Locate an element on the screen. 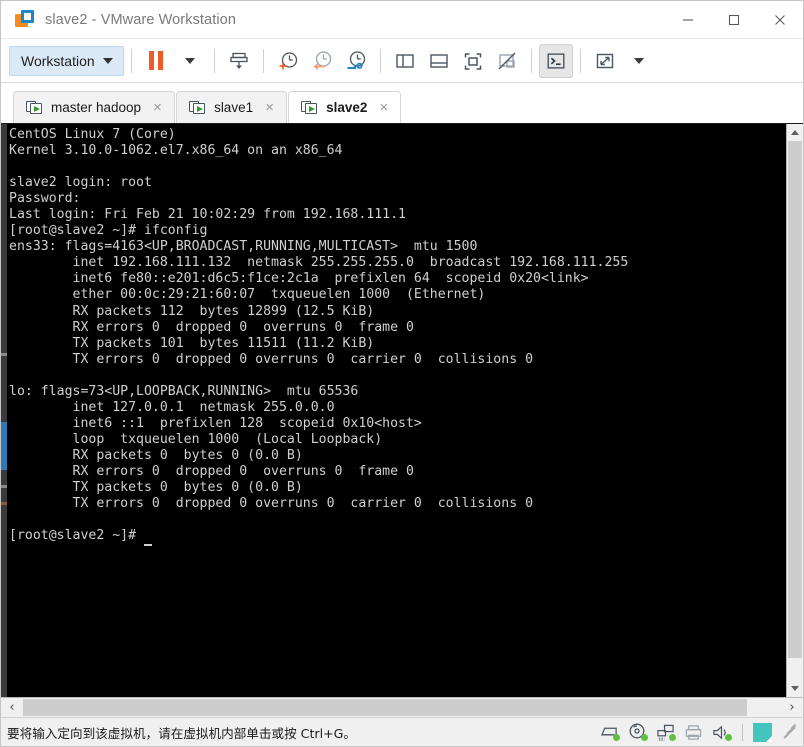  tab-slave1: slave1 × is located at coordinates (232, 107).